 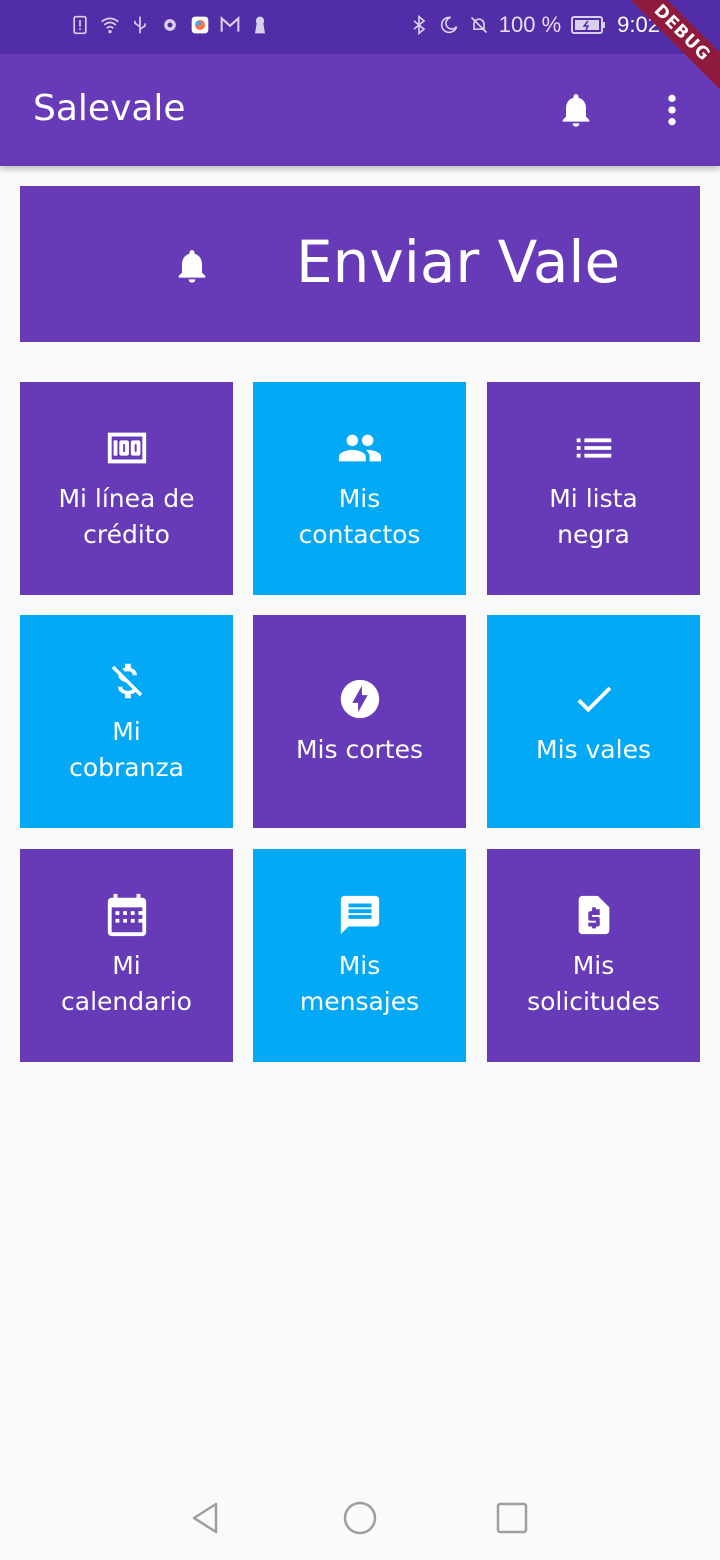 What do you see at coordinates (140, 25) in the screenshot?
I see `usb-icon` at bounding box center [140, 25].